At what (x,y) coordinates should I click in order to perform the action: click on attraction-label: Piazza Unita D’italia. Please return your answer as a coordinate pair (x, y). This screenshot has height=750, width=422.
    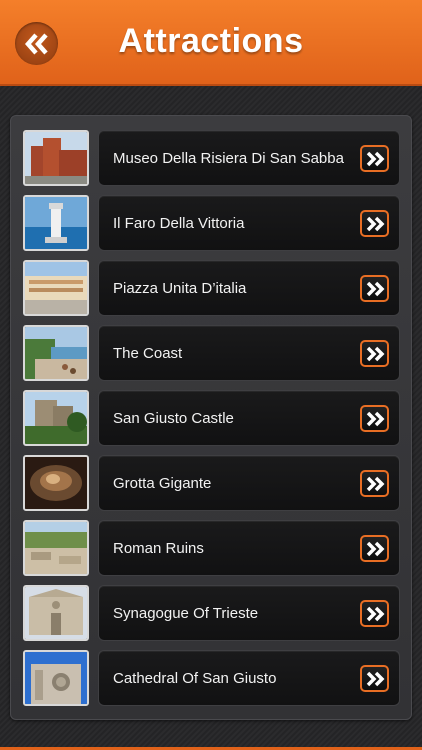
    Looking at the image, I should click on (180, 288).